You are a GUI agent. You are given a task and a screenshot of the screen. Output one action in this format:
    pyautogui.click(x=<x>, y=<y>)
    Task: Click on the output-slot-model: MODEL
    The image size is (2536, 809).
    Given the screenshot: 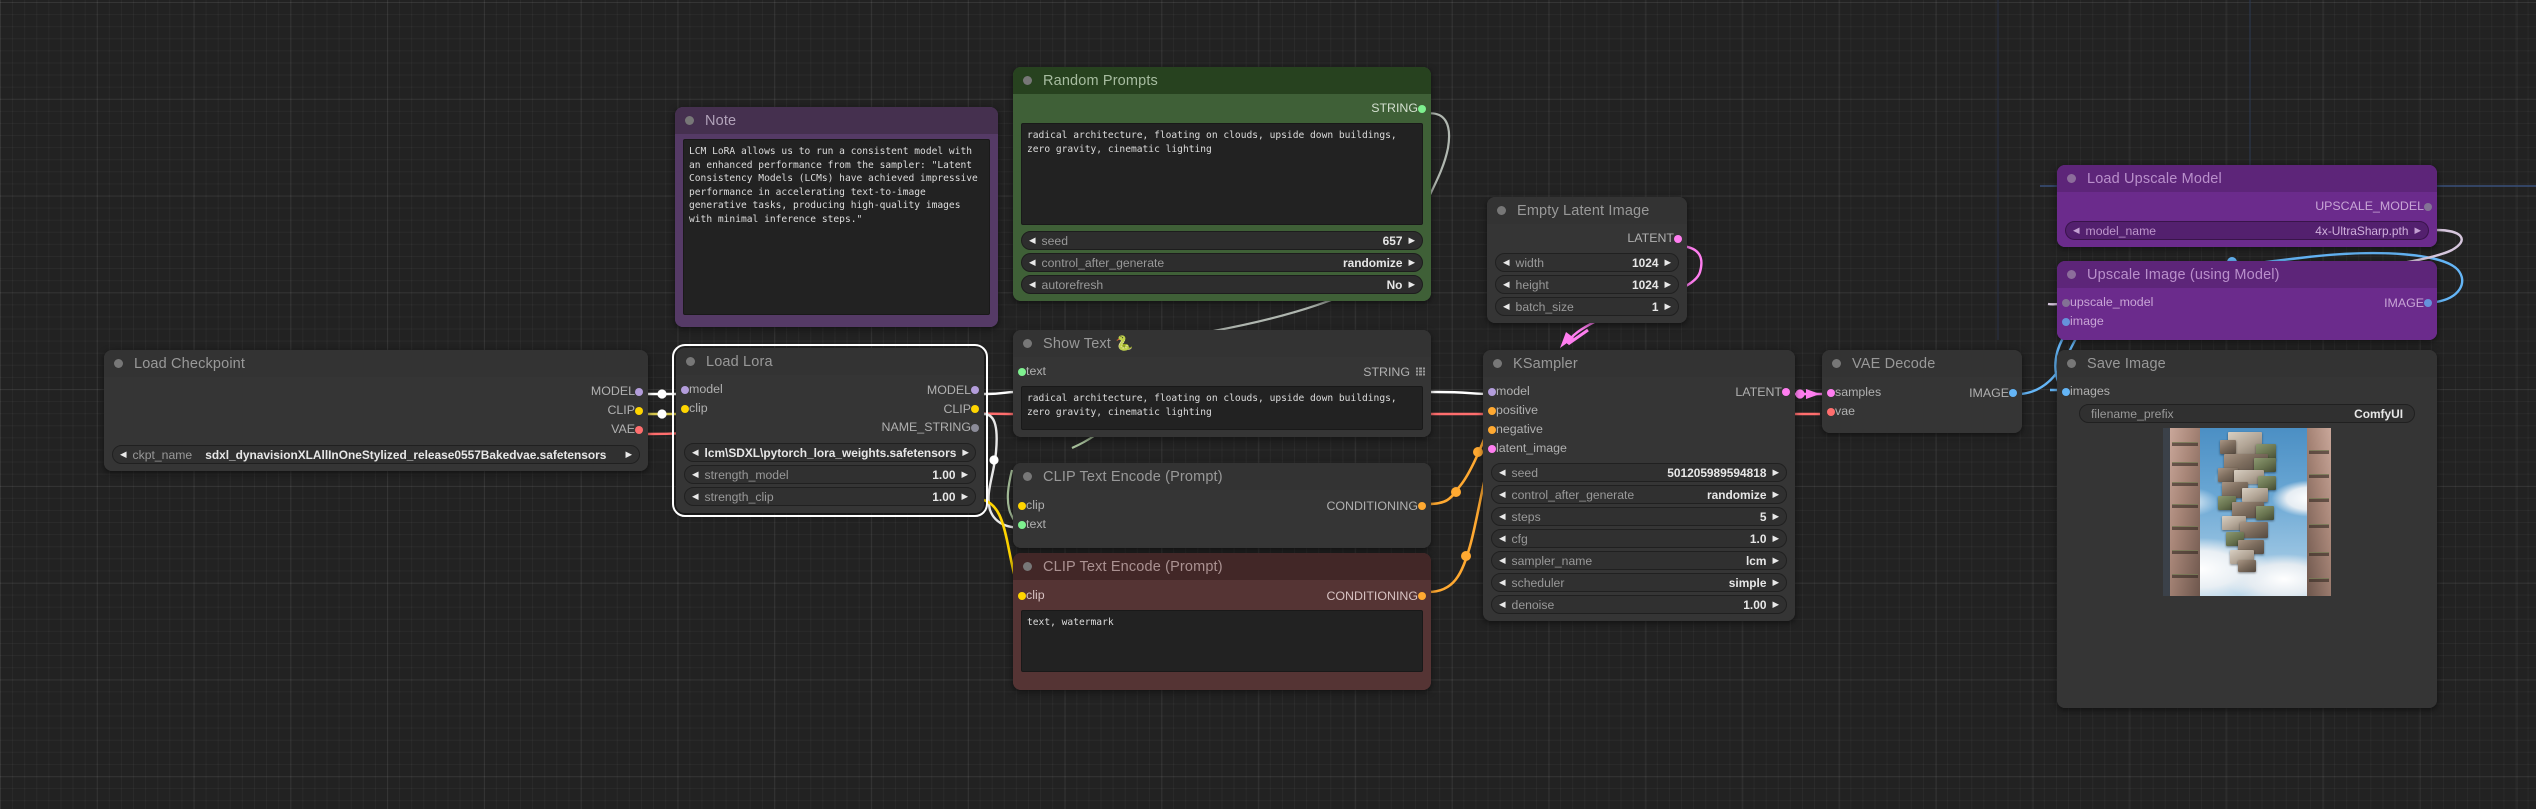 What is the action you would take?
    pyautogui.click(x=376, y=391)
    